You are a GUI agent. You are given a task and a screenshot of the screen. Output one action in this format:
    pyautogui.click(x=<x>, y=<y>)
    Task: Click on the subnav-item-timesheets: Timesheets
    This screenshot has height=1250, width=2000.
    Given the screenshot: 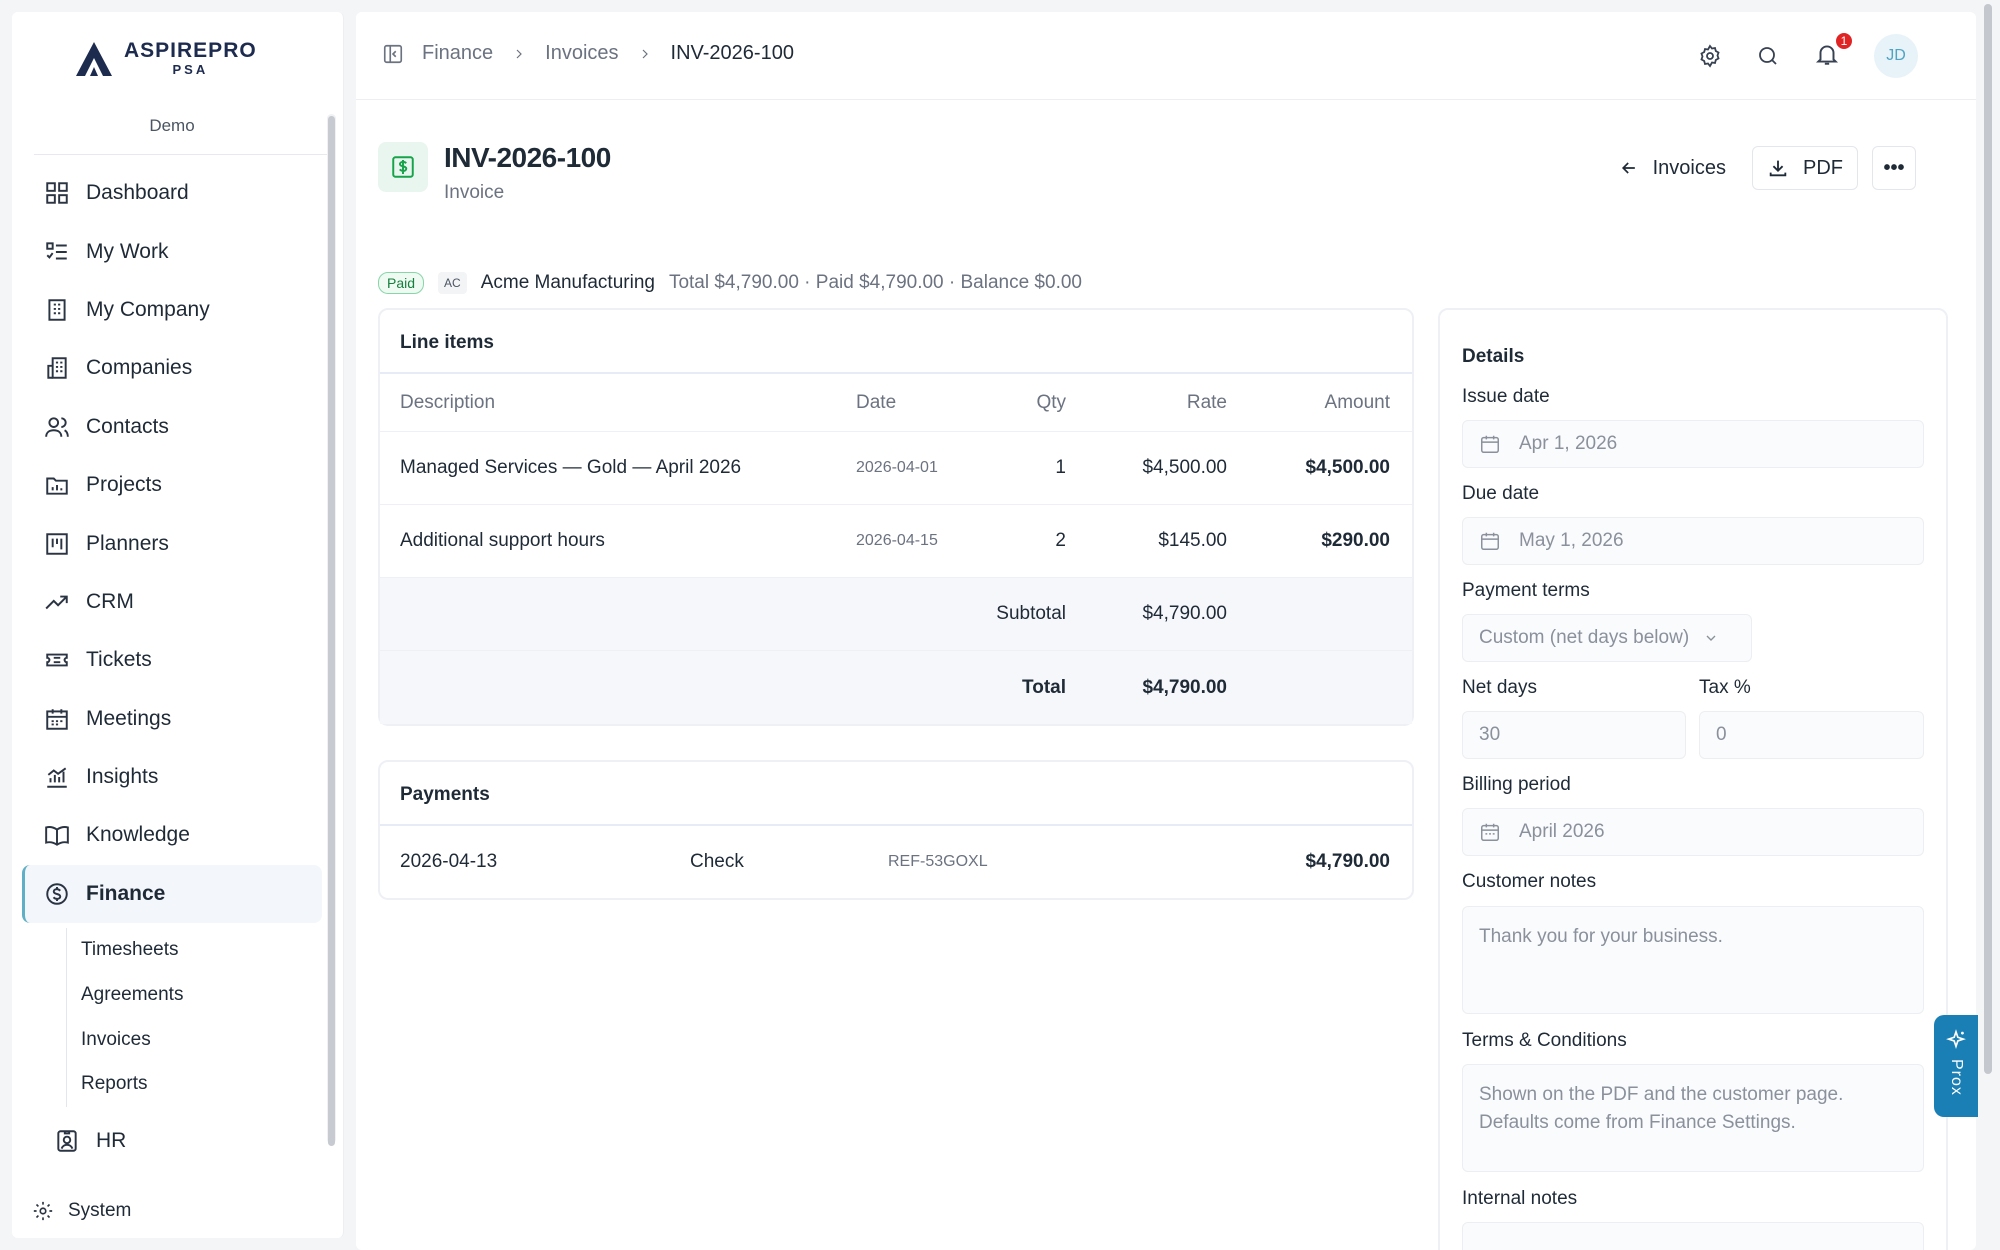 What is the action you would take?
    pyautogui.click(x=124, y=950)
    